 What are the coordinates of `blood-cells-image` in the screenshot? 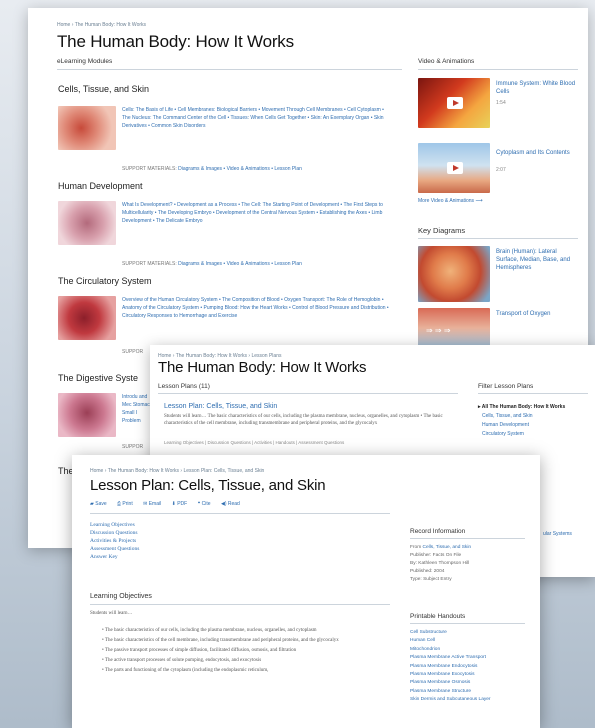 It's located at (87, 318).